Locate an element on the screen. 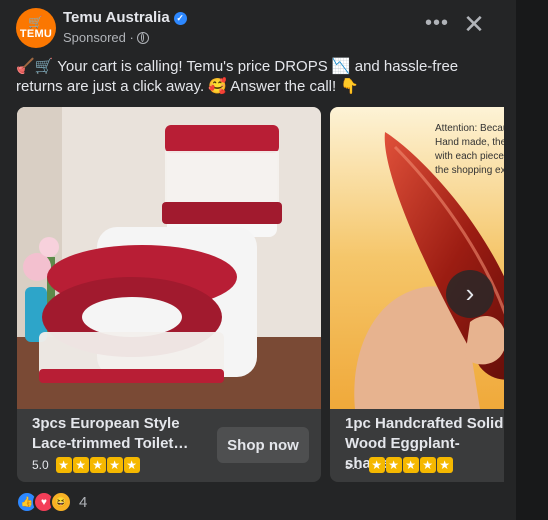  sponsored-line: Sponsored · is located at coordinates (106, 37).